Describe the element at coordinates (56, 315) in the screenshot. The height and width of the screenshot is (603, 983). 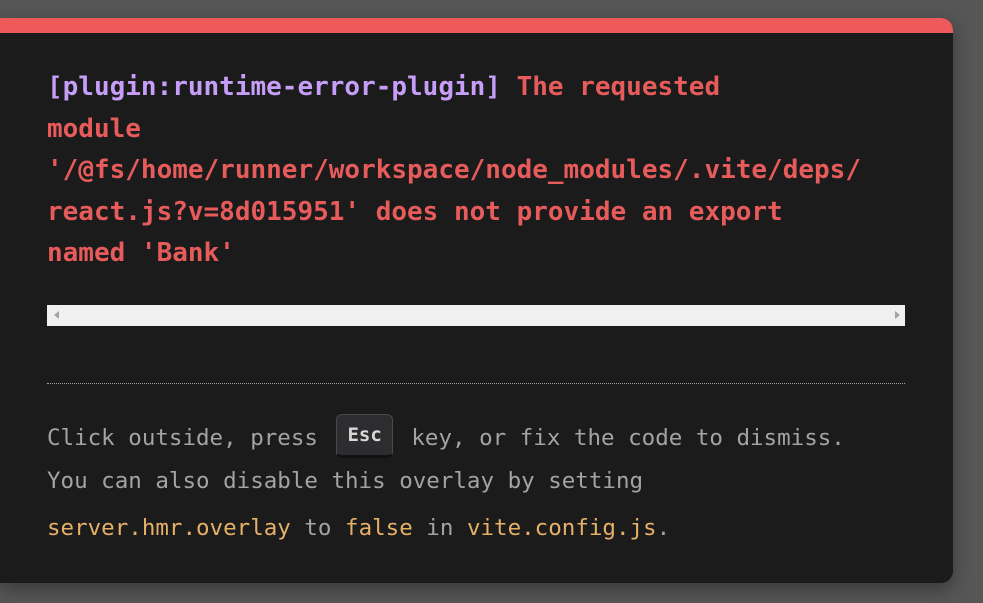
I see `scroll-left-arrow-icon` at that location.